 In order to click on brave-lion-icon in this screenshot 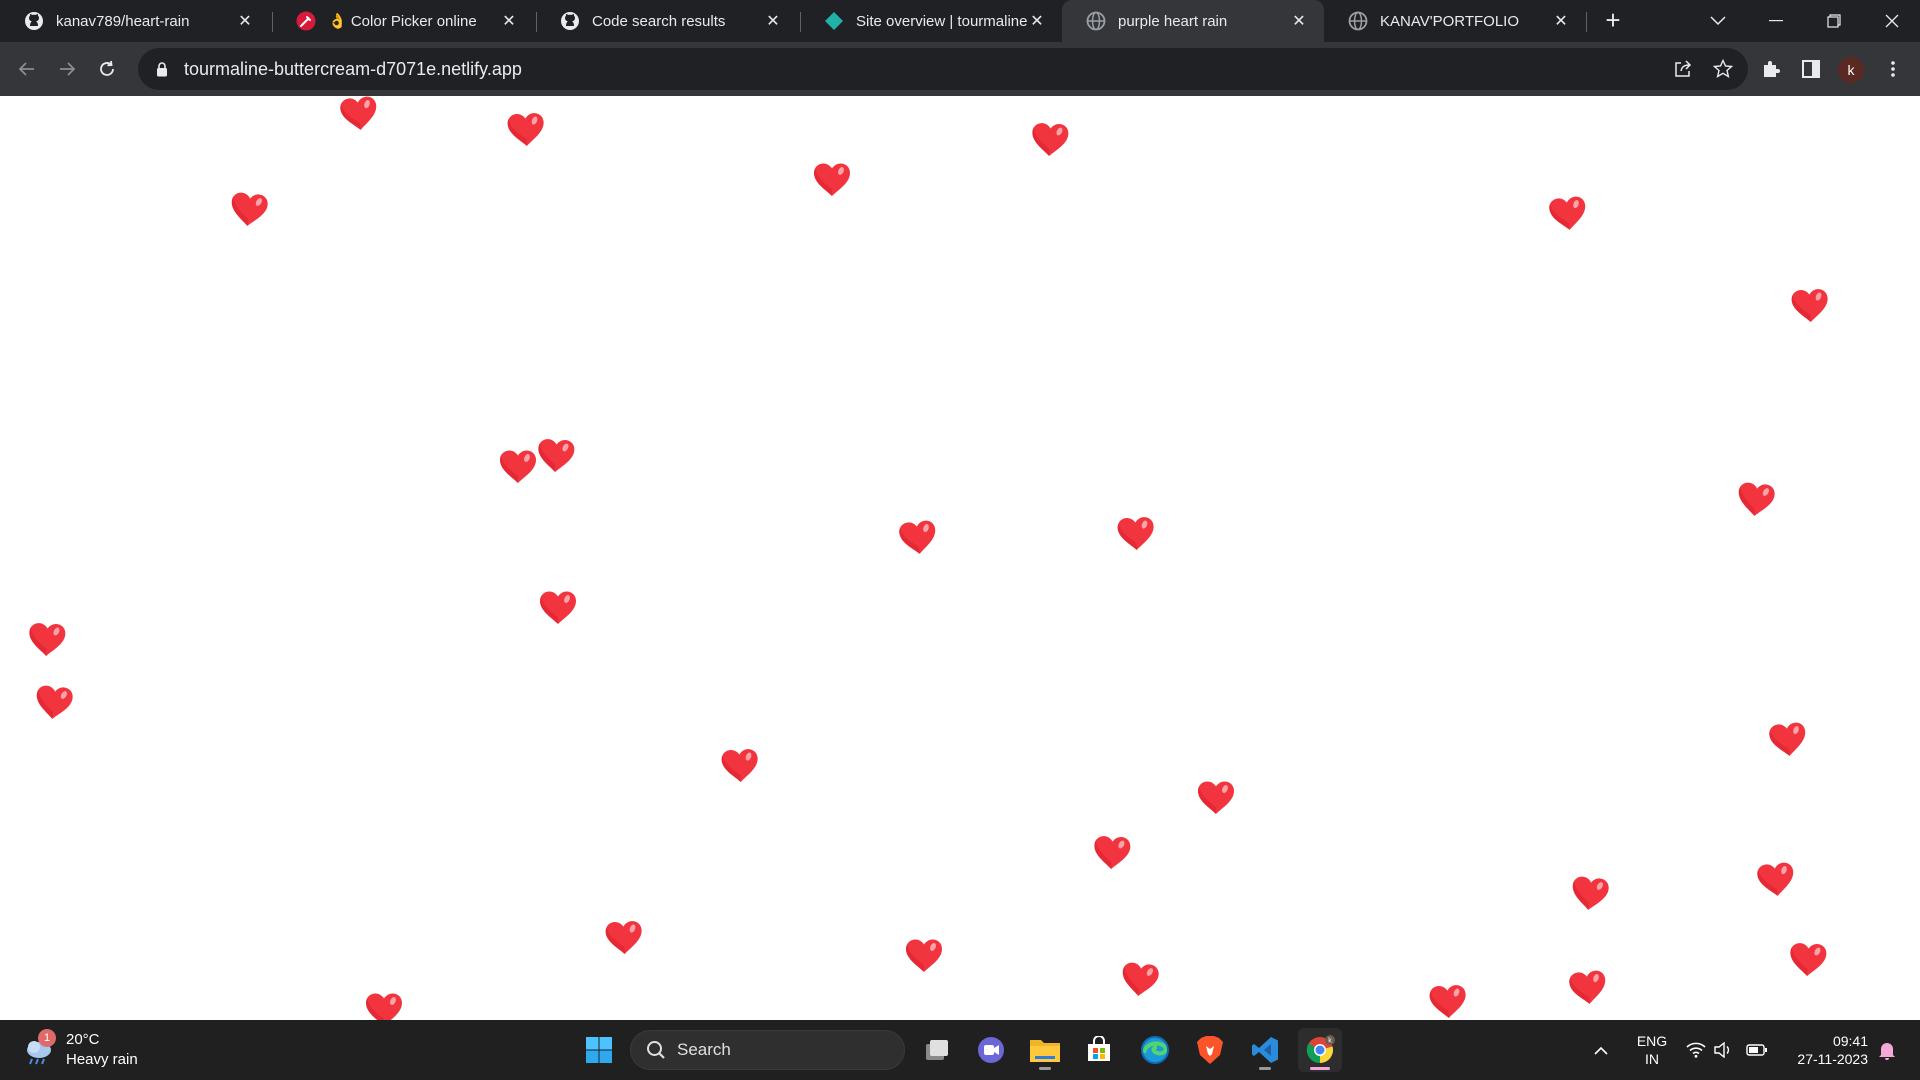, I will do `click(1210, 1050)`.